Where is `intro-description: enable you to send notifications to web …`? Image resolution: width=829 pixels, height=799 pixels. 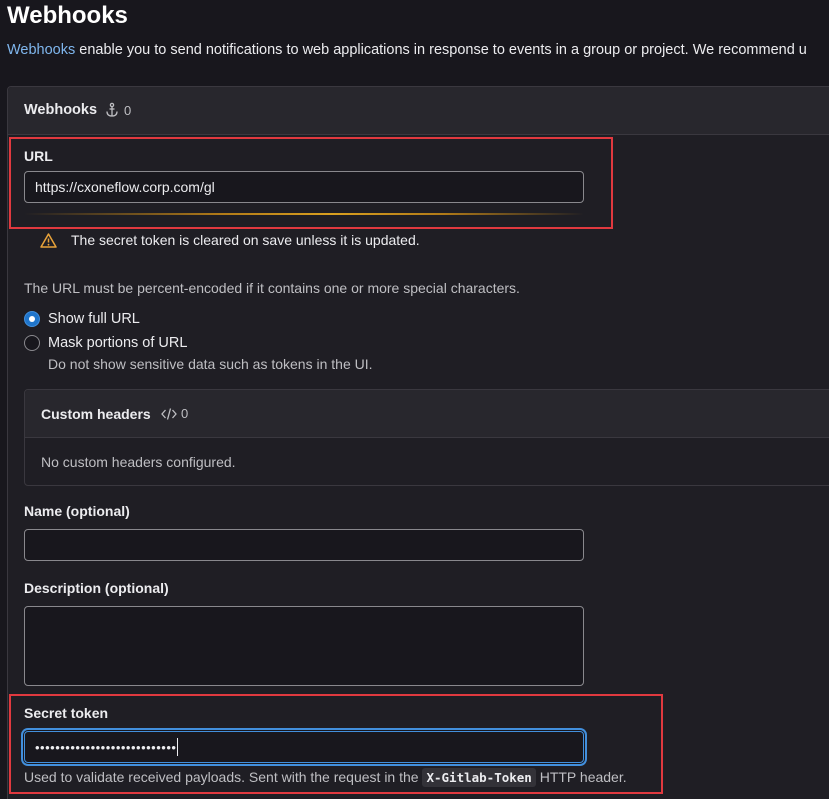
intro-description: enable you to send notifications to web … is located at coordinates (441, 50).